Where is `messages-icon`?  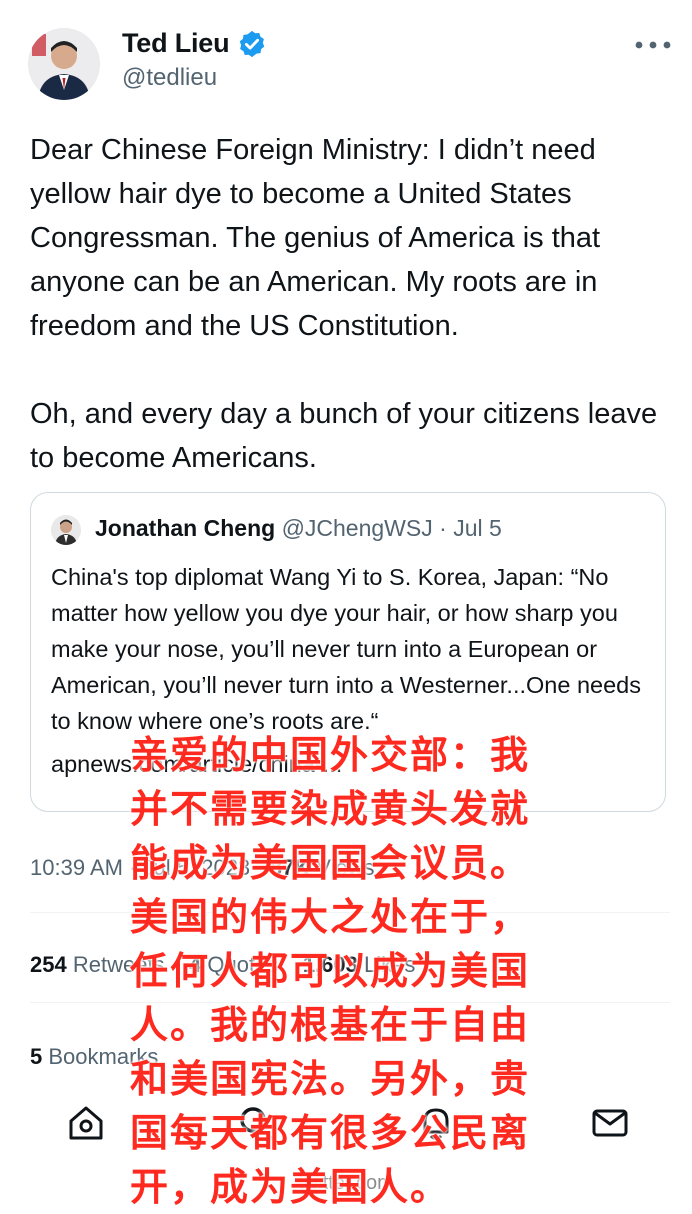 messages-icon is located at coordinates (610, 1123).